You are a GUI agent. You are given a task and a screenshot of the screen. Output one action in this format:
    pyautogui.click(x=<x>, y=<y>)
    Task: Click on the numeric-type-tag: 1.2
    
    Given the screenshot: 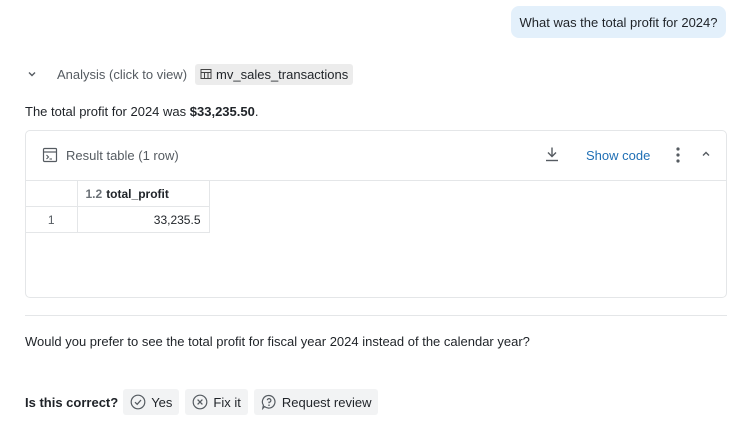 What is the action you would take?
    pyautogui.click(x=94, y=193)
    